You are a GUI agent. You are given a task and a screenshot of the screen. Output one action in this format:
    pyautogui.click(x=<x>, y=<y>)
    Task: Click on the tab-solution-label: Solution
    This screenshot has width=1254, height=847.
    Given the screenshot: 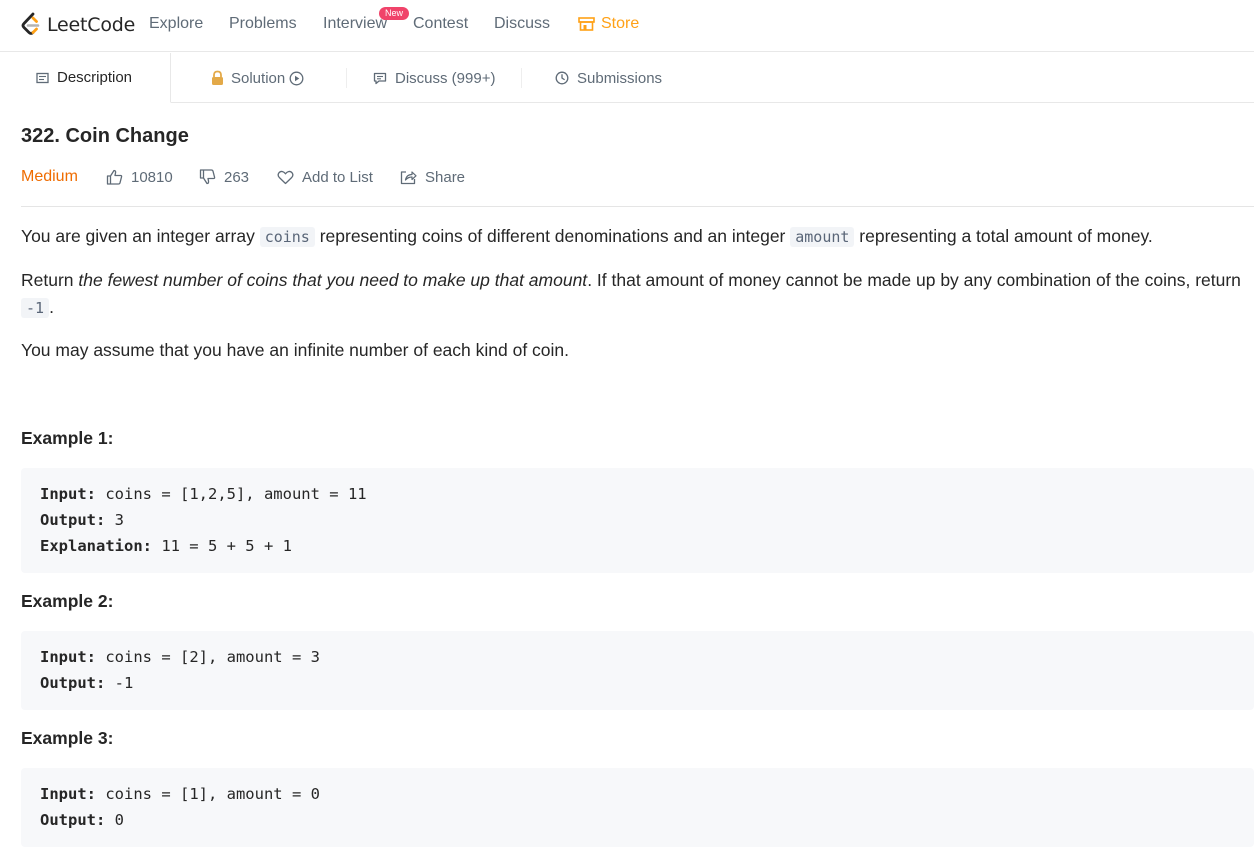 What is the action you would take?
    pyautogui.click(x=258, y=78)
    